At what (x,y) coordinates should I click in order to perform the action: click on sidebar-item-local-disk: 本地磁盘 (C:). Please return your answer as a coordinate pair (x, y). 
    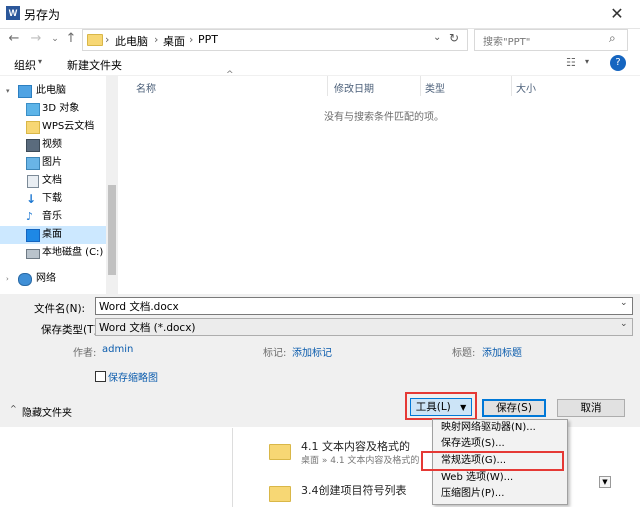
    Looking at the image, I should click on (53, 253).